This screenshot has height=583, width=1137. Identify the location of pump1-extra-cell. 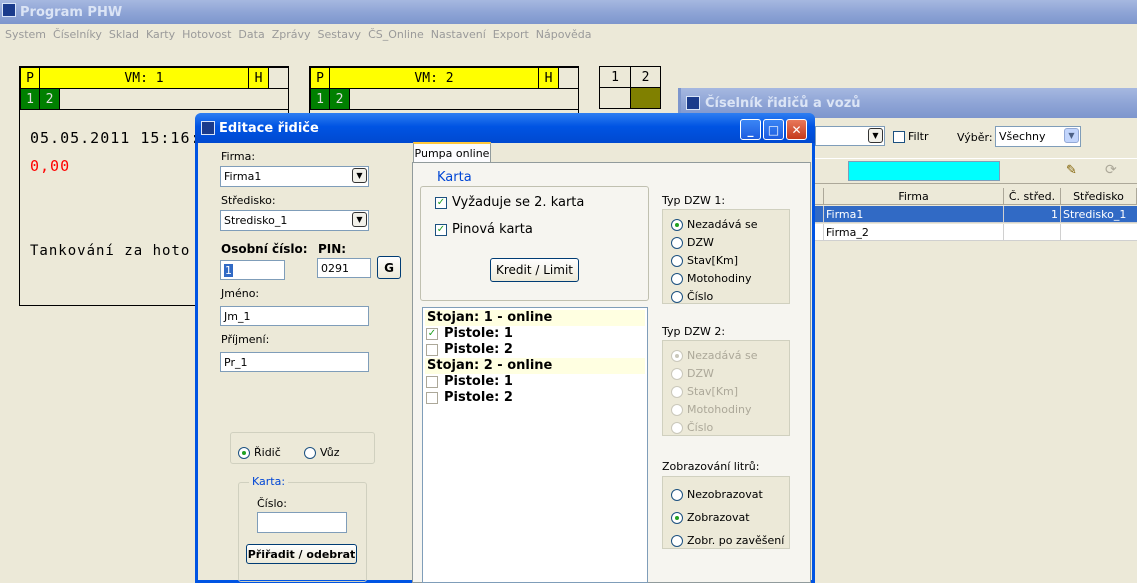
(278, 78).